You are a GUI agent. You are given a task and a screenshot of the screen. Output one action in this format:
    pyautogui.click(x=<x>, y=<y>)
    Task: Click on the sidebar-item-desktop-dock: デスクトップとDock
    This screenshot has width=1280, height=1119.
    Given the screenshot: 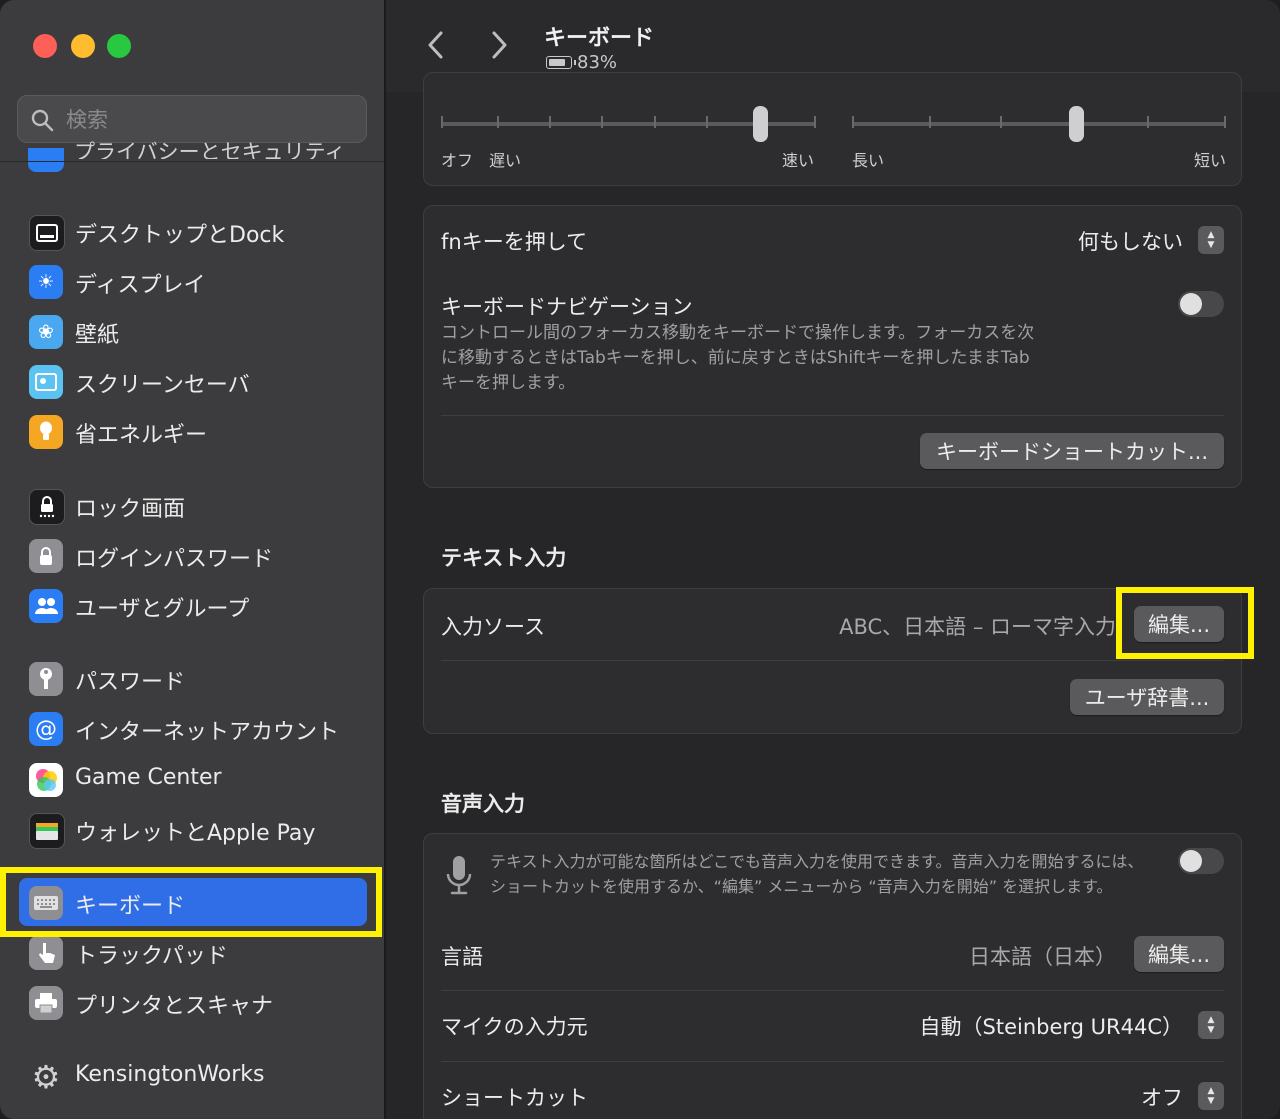 What is the action you would take?
    pyautogui.click(x=193, y=231)
    